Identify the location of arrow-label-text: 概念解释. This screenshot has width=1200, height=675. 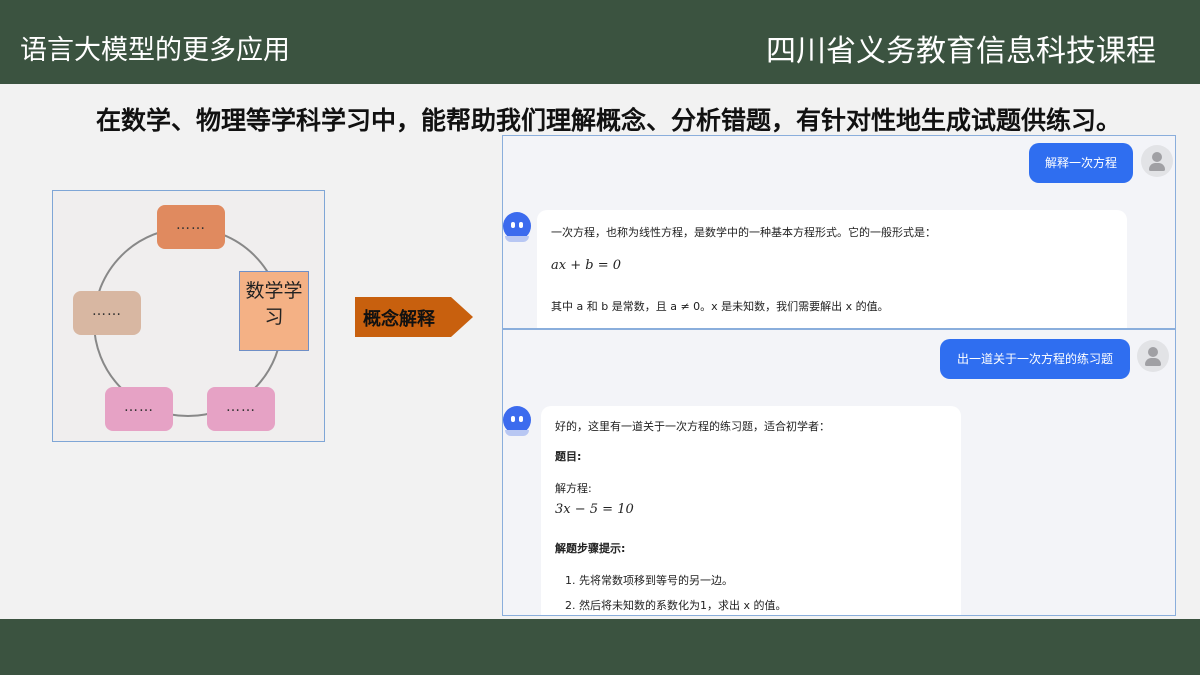
(399, 319).